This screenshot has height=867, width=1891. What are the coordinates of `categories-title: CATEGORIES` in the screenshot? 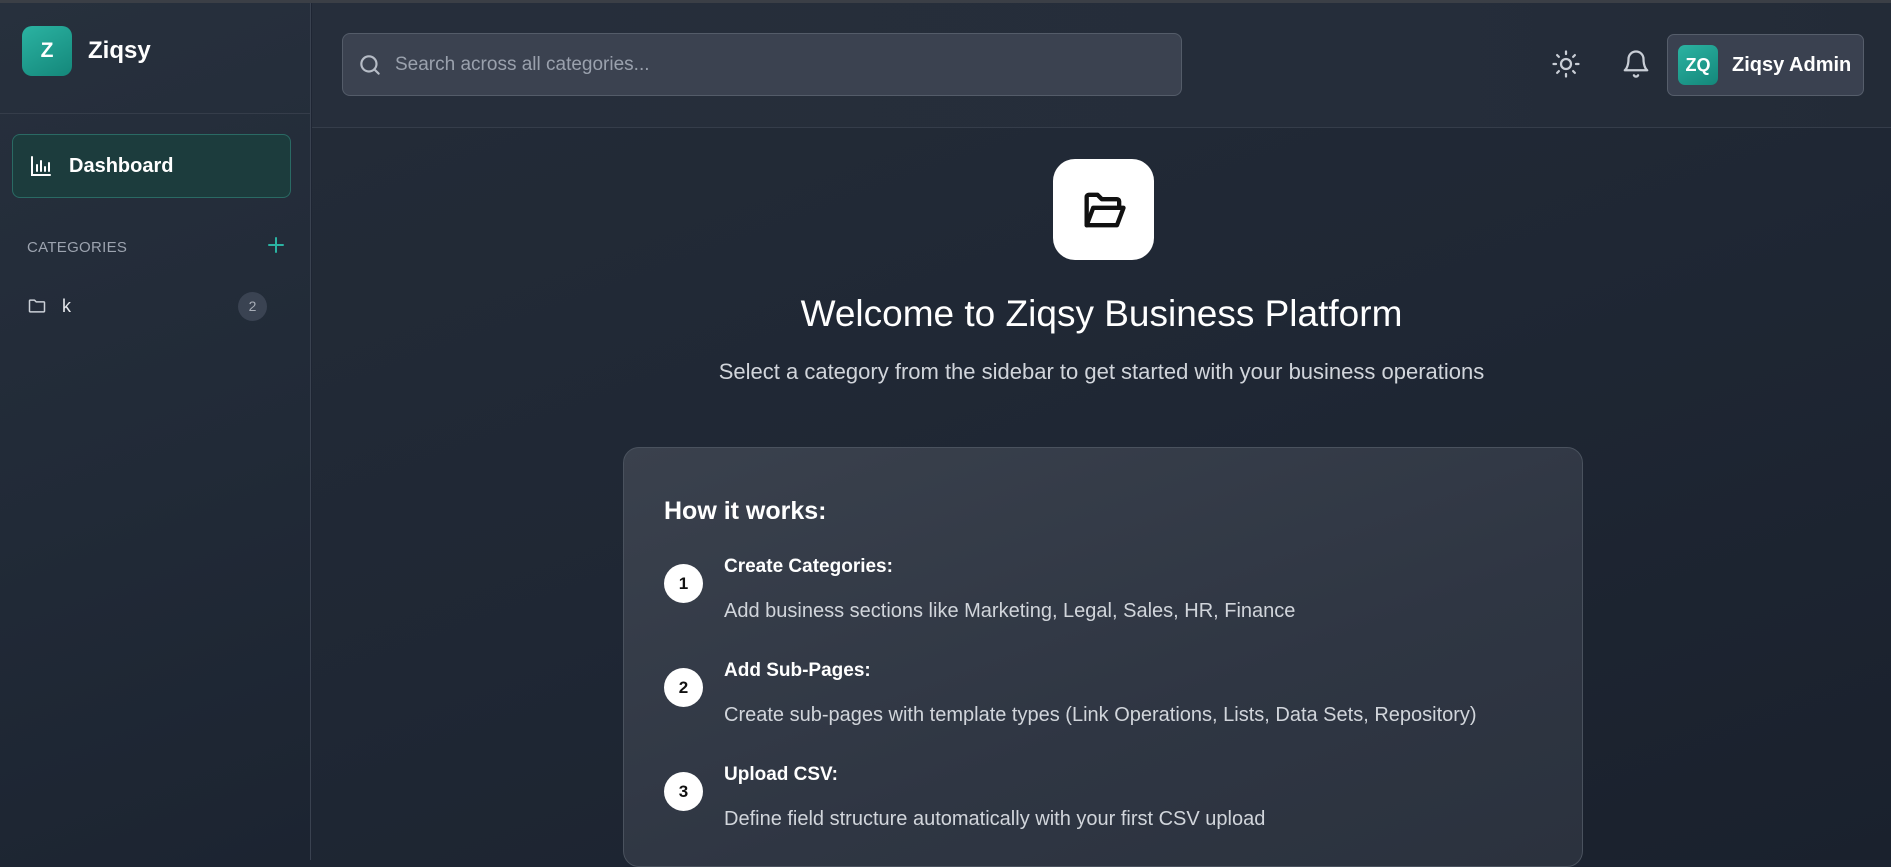 It's located at (77, 247).